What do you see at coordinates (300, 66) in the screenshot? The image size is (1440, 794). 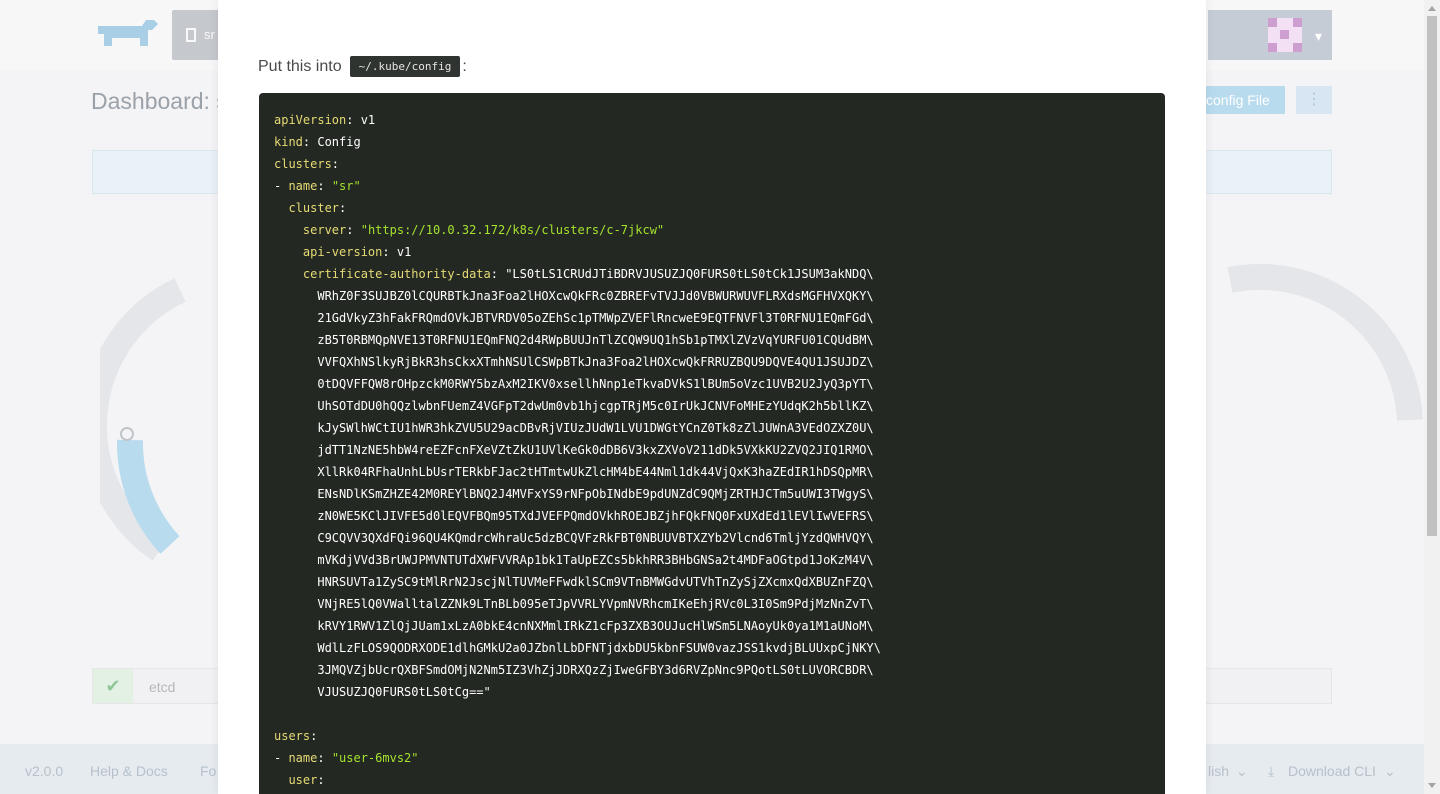 I see `instruction-text: Put this into` at bounding box center [300, 66].